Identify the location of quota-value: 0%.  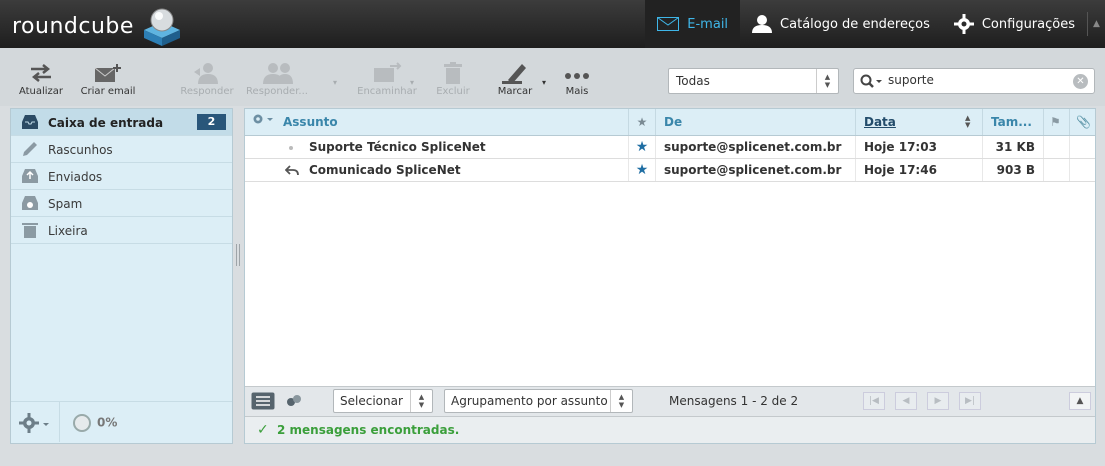
(107, 422).